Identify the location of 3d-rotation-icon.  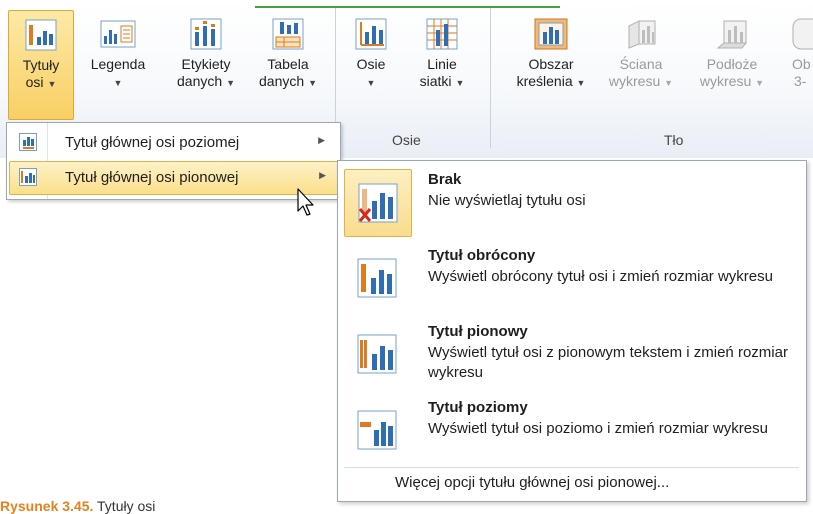
(802, 34).